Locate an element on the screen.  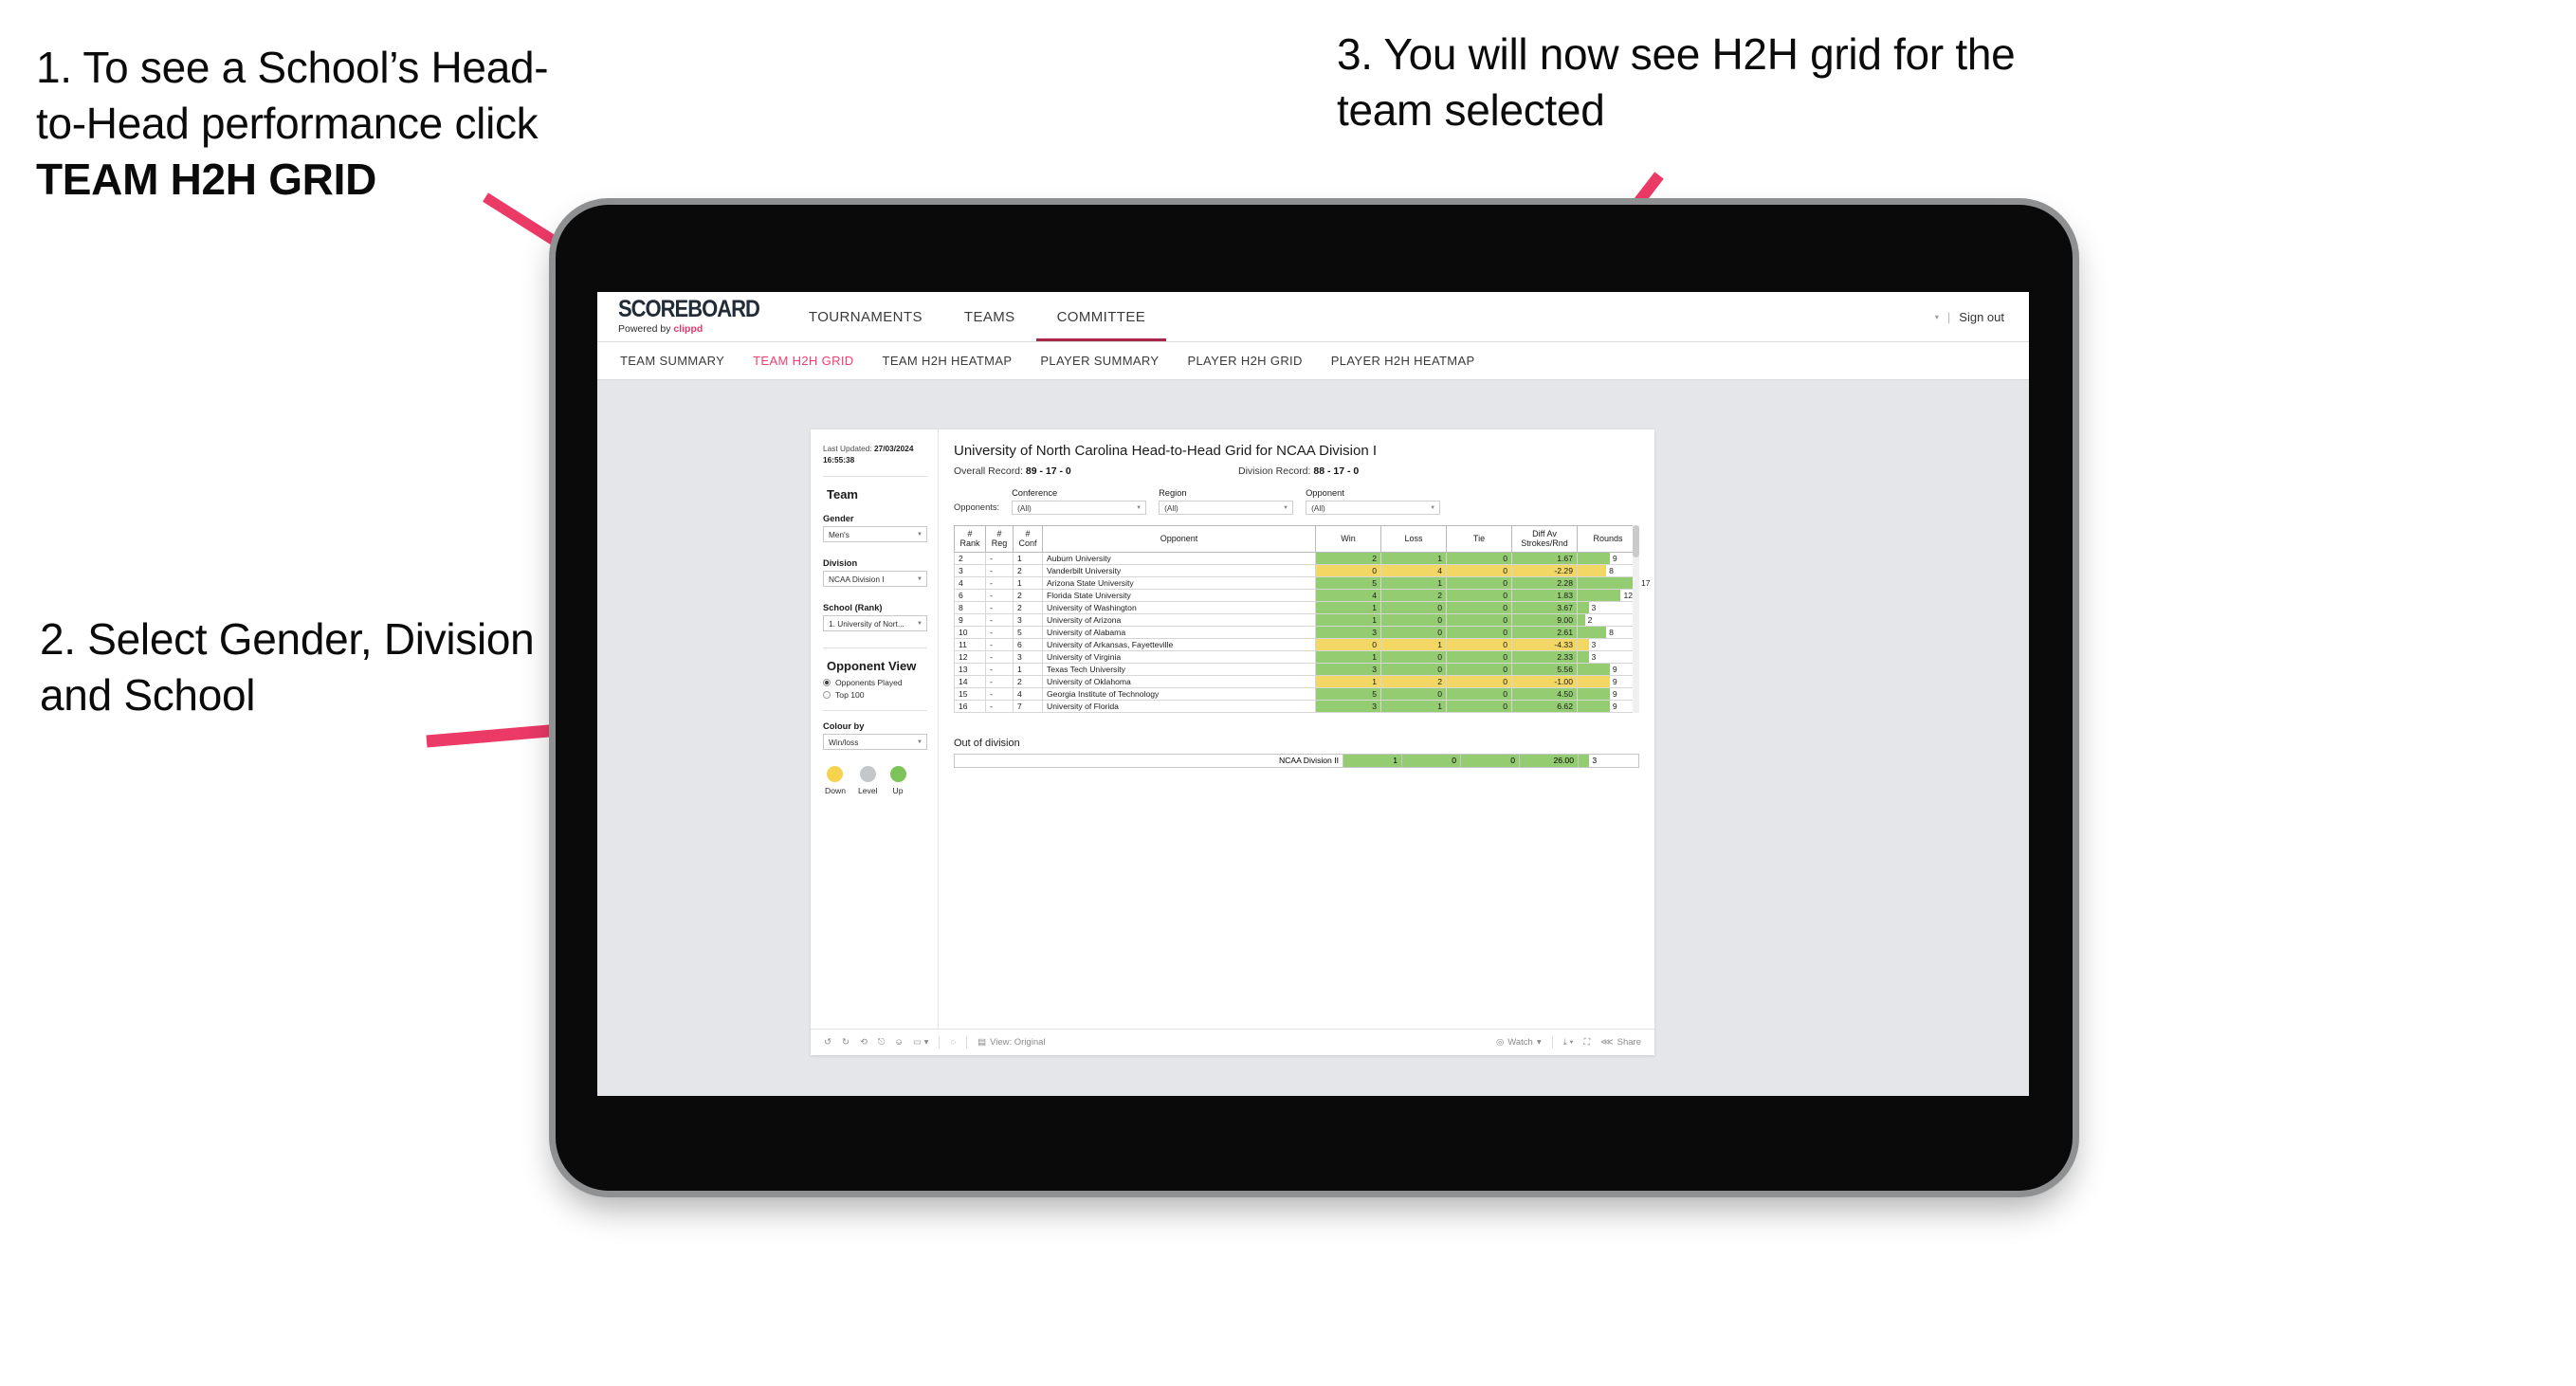
download-icon: ⤓ ▾ is located at coordinates (1568, 1042).